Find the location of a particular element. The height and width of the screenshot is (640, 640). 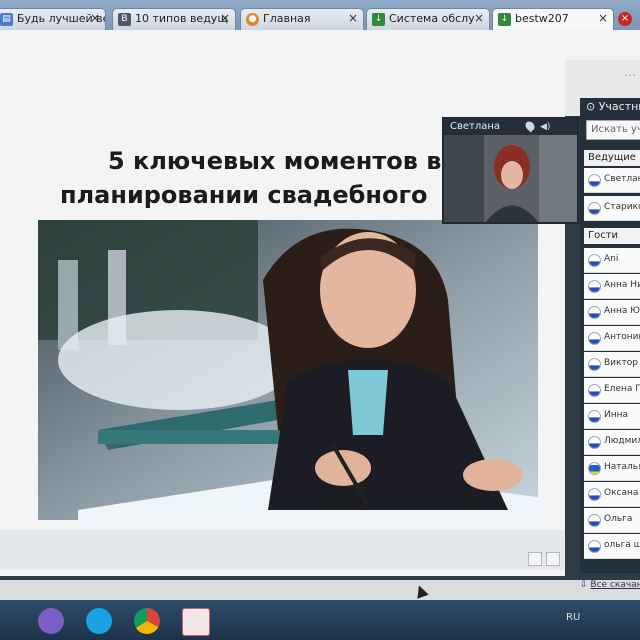

guests-section-header: Гости is located at coordinates (612, 236).